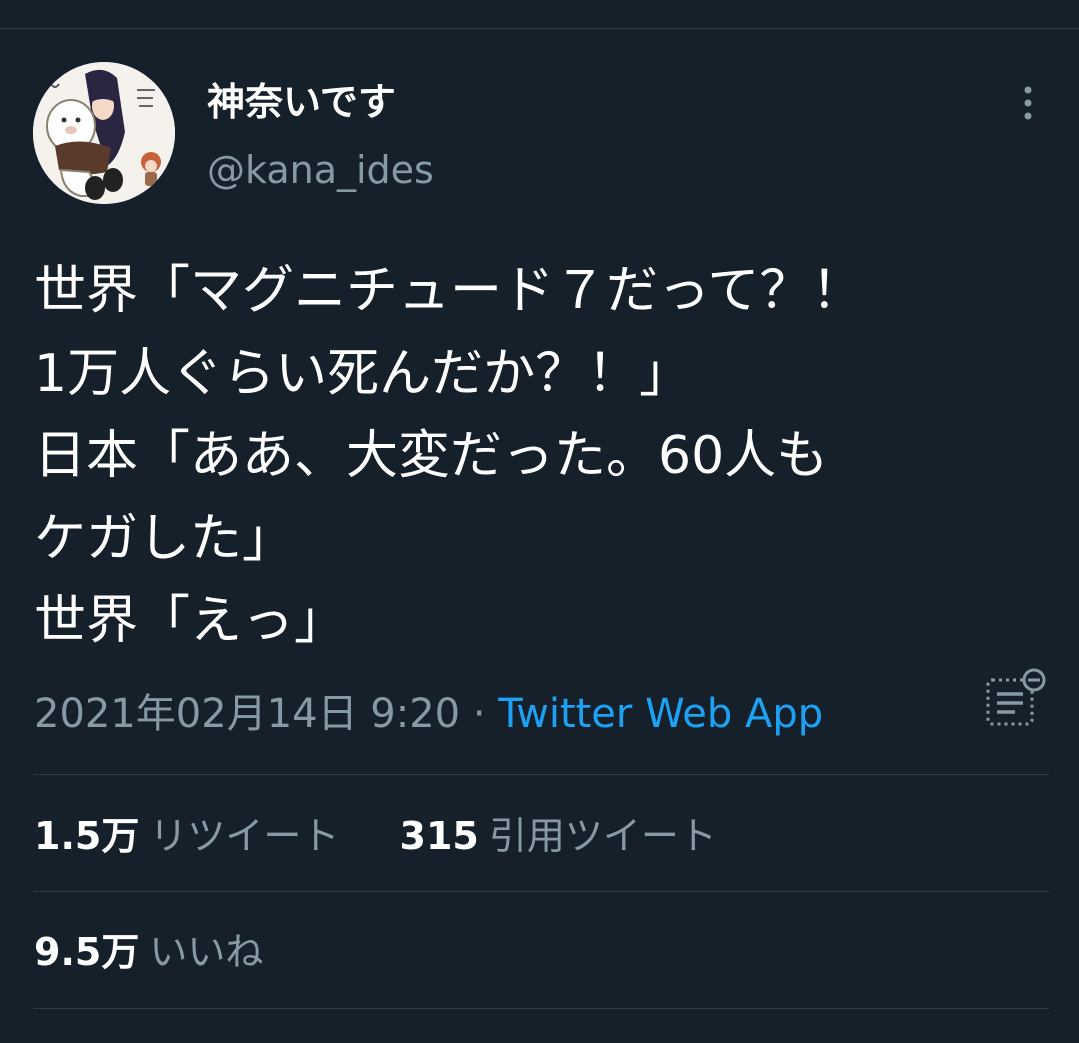 Image resolution: width=1079 pixels, height=1043 pixels. I want to click on author-display-name: 神奈いです, so click(301, 102).